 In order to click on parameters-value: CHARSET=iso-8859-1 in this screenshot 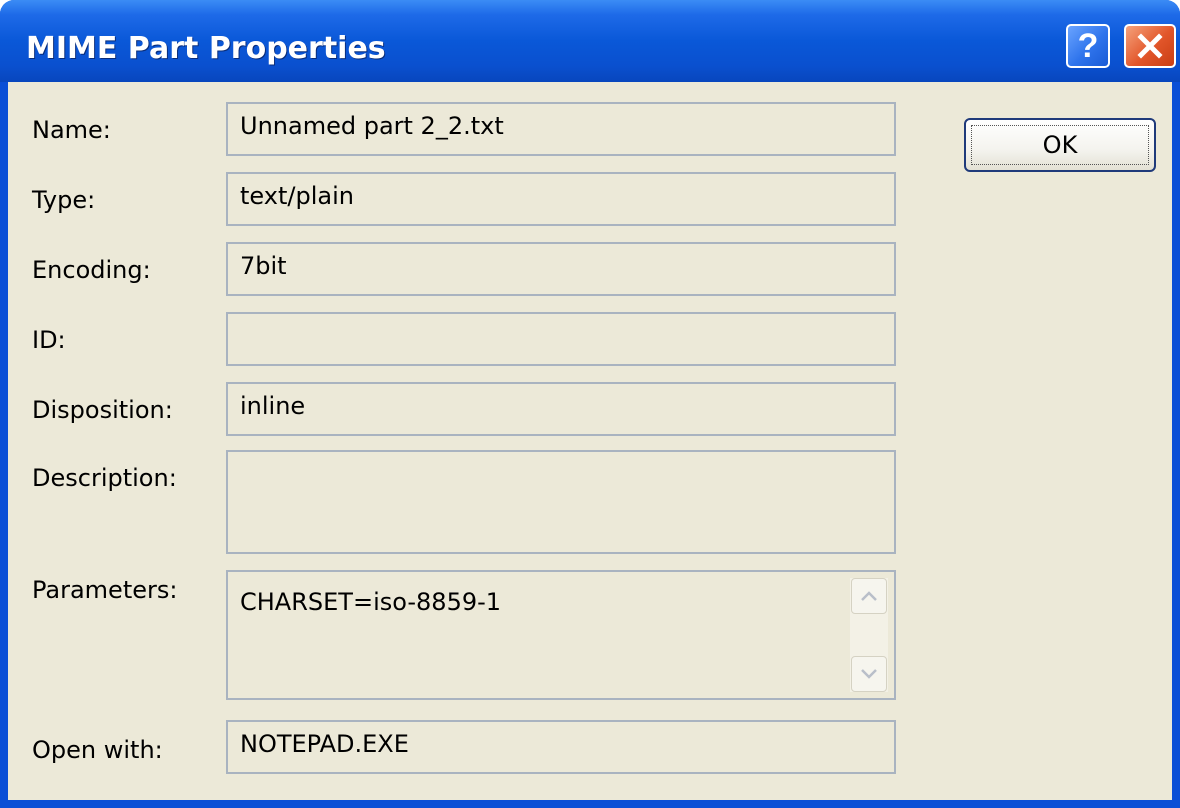, I will do `click(371, 602)`.